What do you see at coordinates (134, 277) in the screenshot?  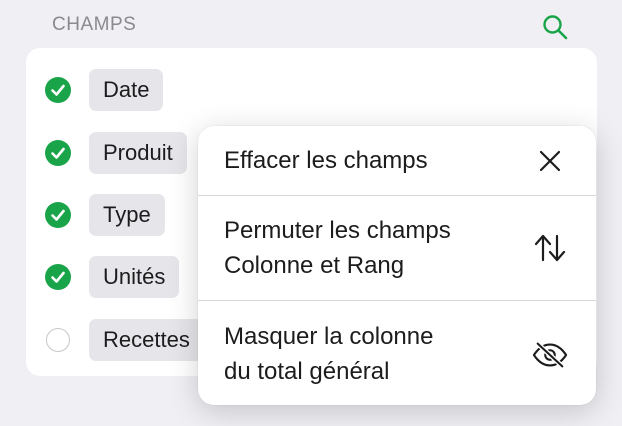 I see `field-chip: Unités` at bounding box center [134, 277].